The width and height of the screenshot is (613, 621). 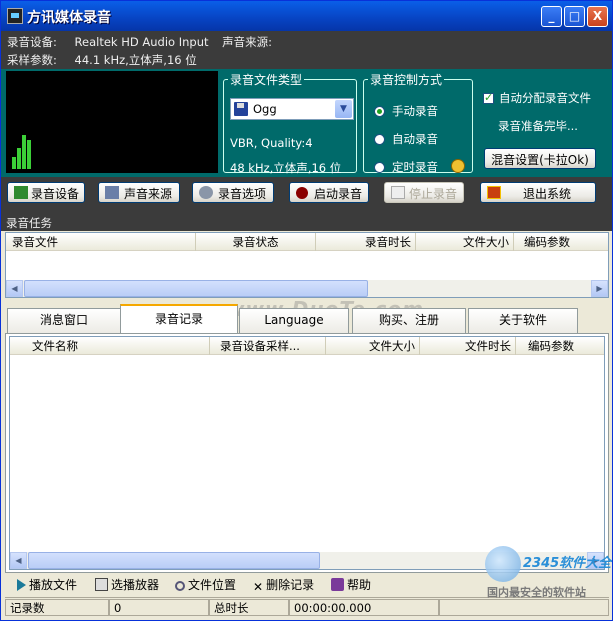 I want to click on mix-settings-label: 混音设置(卡拉Ok), so click(x=540, y=160).